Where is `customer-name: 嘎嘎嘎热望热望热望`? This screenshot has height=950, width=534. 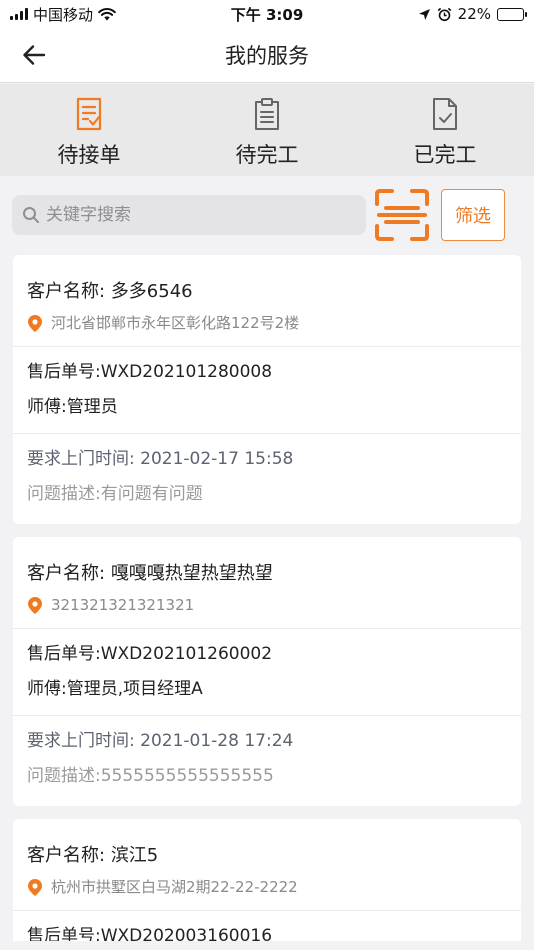 customer-name: 嘎嘎嘎热望热望热望 is located at coordinates (191, 573).